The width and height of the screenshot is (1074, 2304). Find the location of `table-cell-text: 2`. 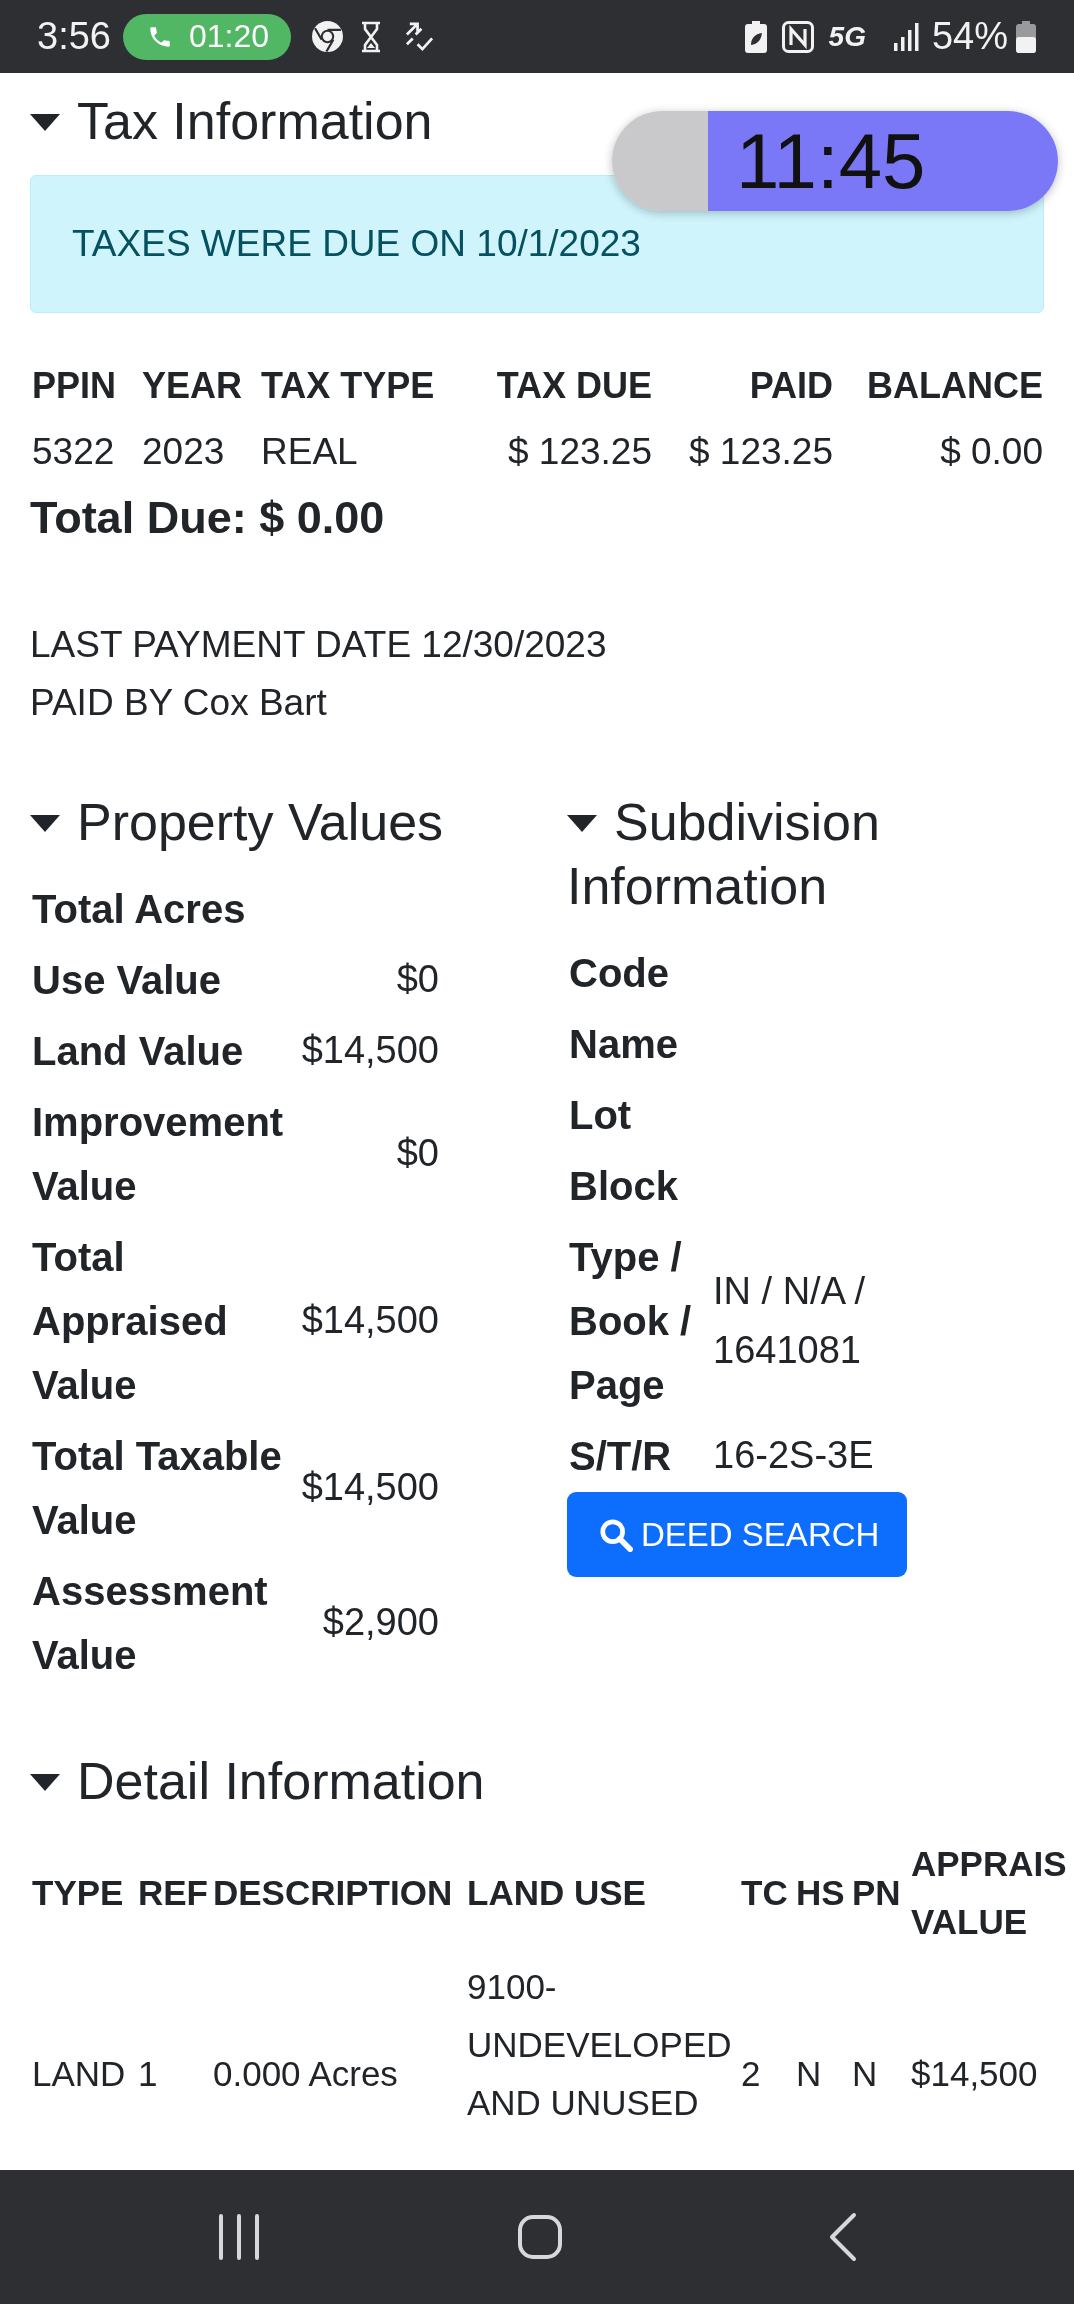

table-cell-text: 2 is located at coordinates (751, 2074).